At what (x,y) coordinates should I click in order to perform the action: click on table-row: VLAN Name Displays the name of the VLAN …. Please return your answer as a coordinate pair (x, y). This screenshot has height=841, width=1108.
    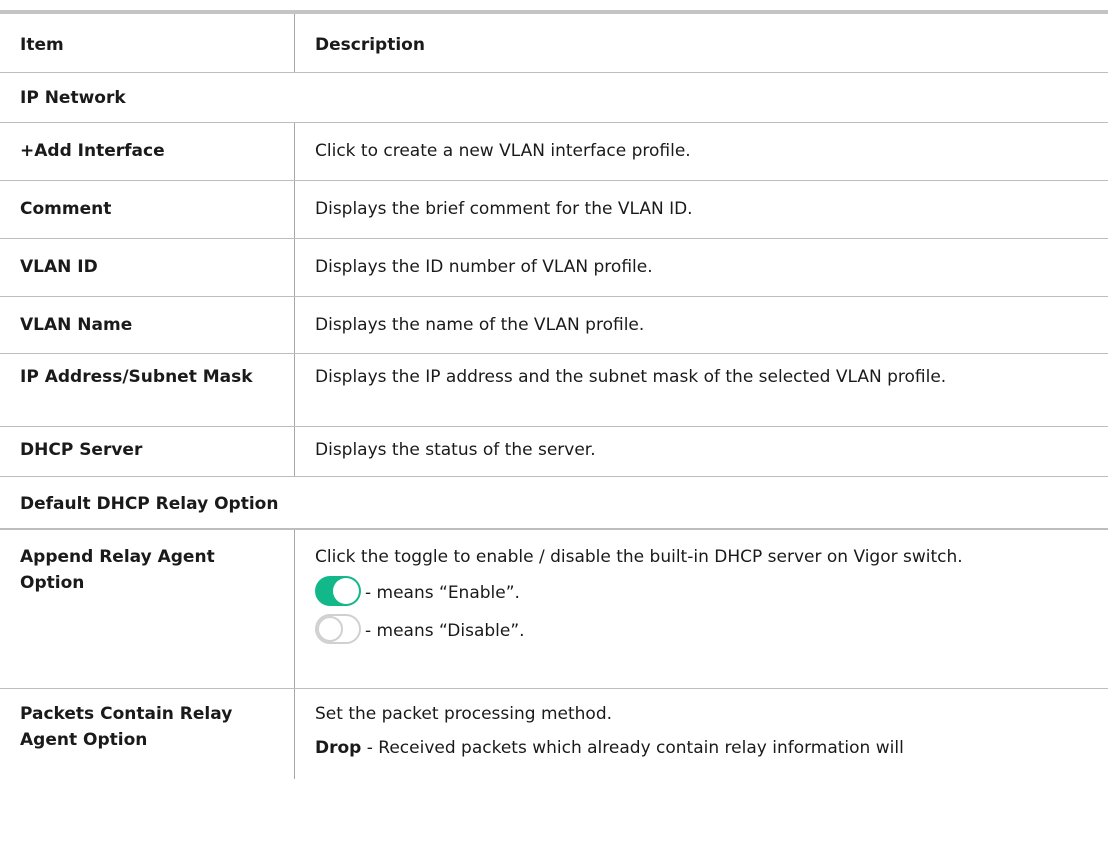
    Looking at the image, I should click on (554, 325).